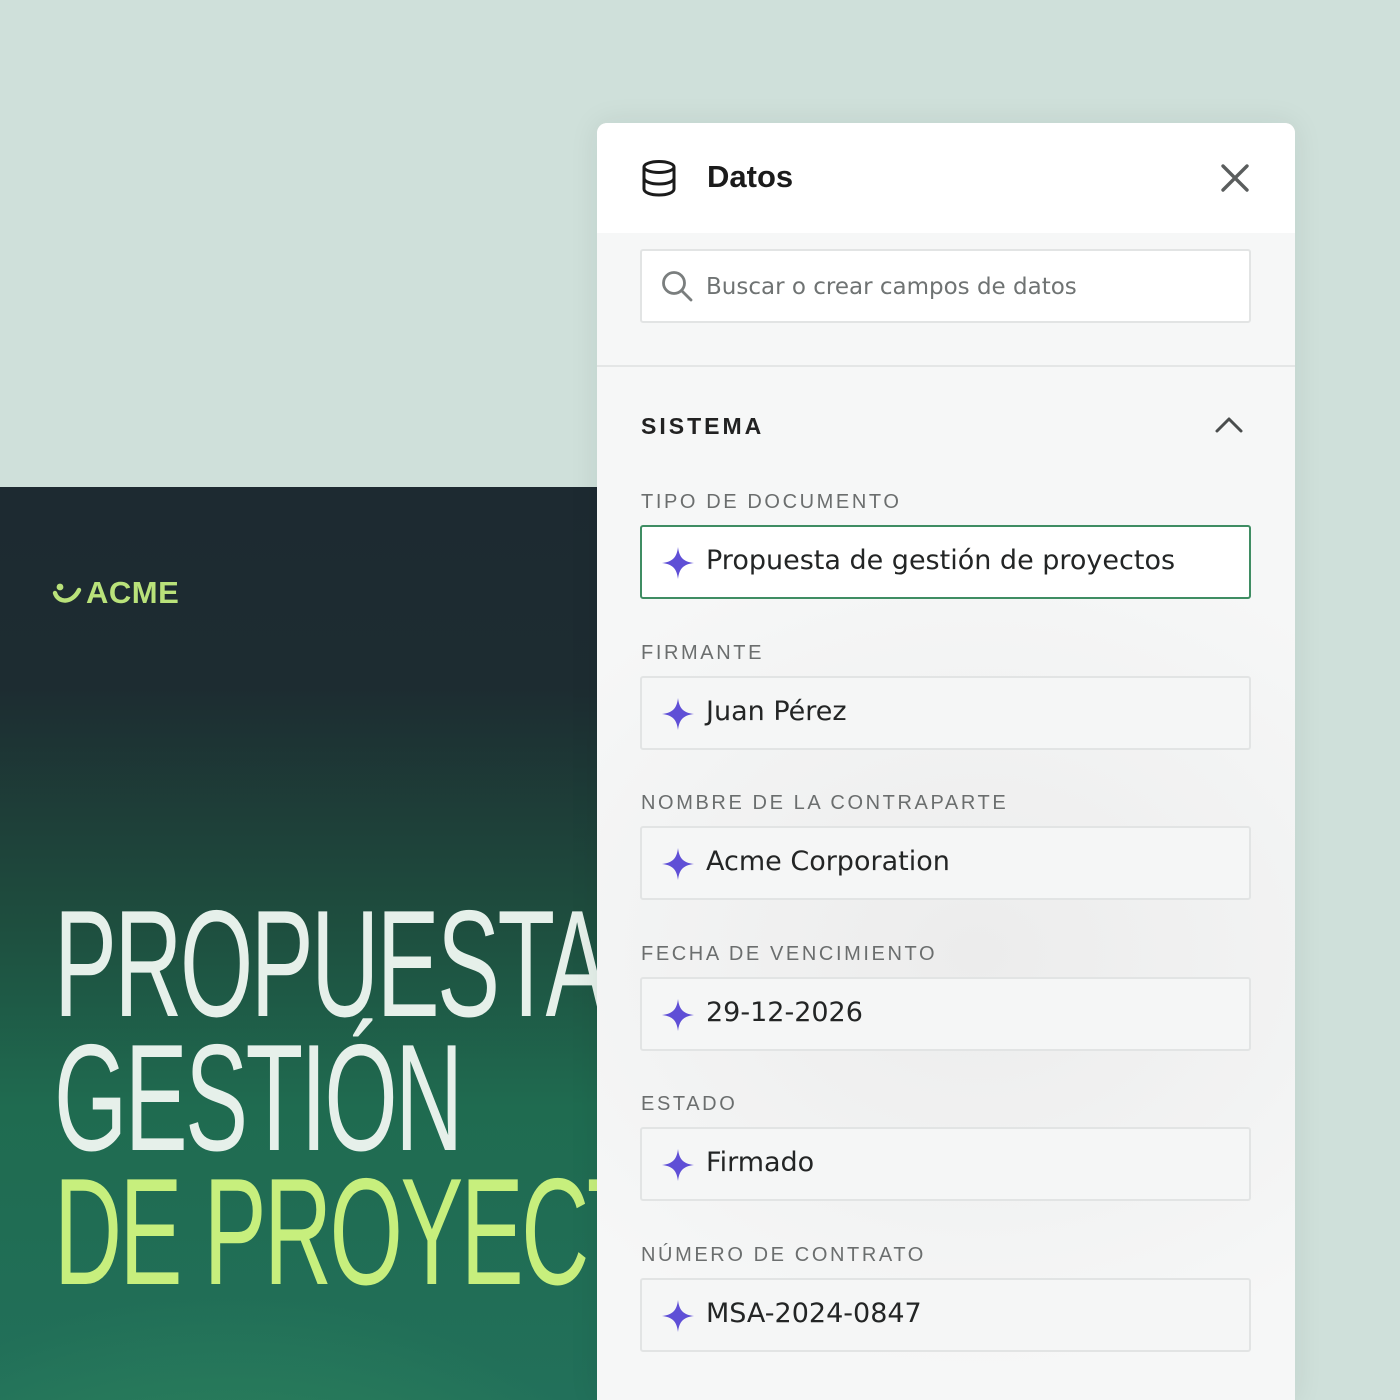 The image size is (1400, 1400). What do you see at coordinates (1229, 425) in the screenshot?
I see `chevron-up-icon` at bounding box center [1229, 425].